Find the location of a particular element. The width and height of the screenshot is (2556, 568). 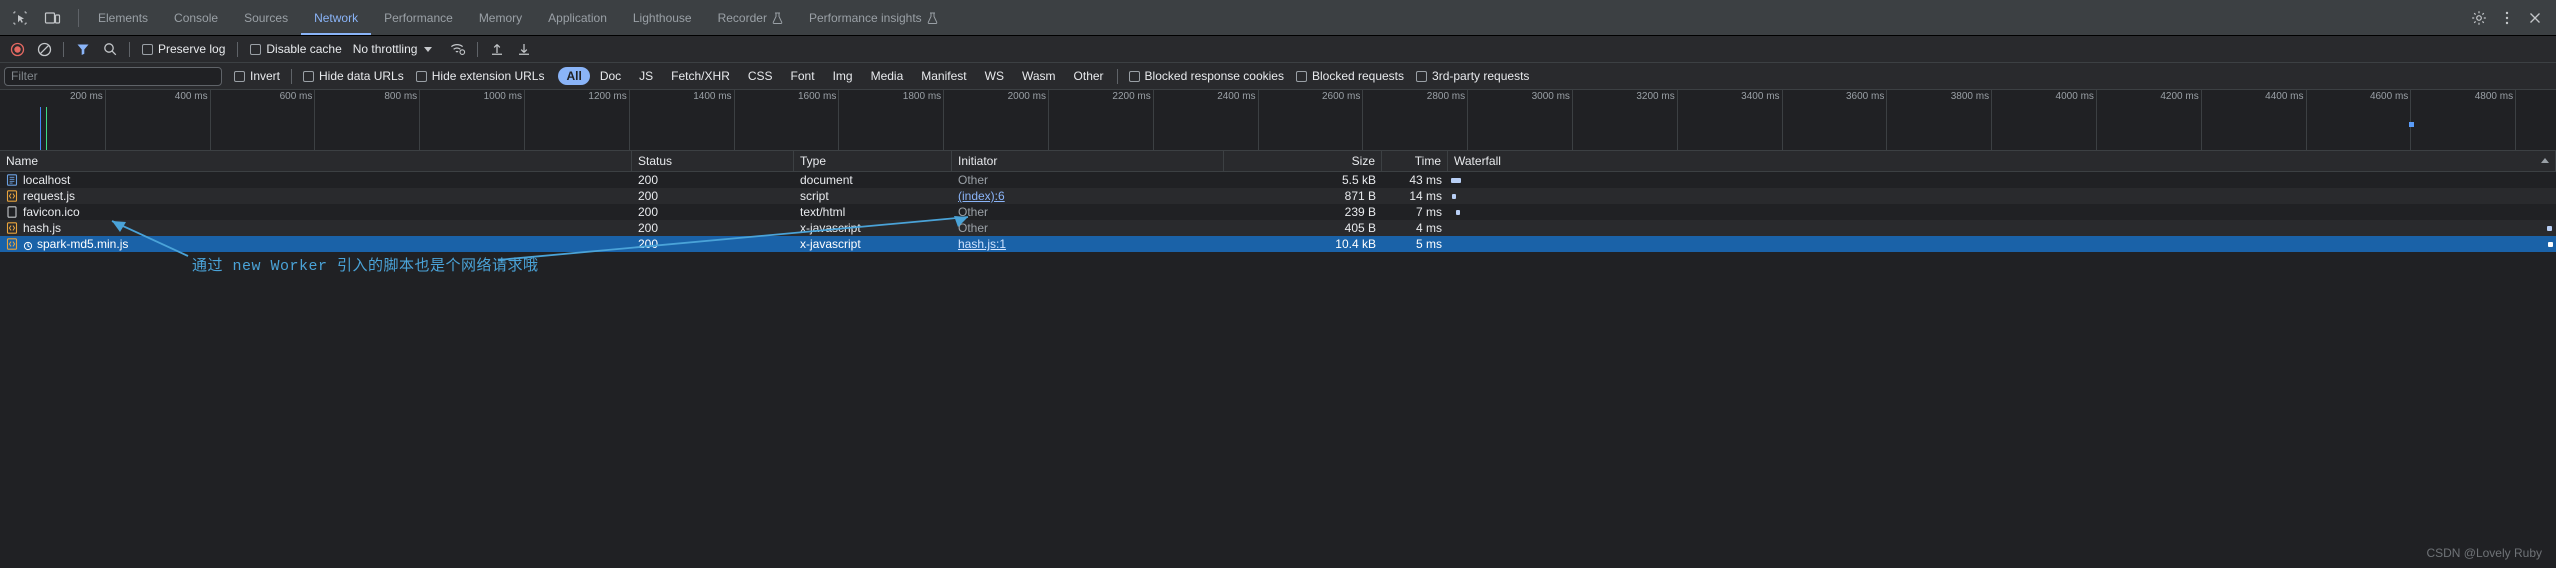

preserve-log-label: Preserve log is located at coordinates (192, 49).